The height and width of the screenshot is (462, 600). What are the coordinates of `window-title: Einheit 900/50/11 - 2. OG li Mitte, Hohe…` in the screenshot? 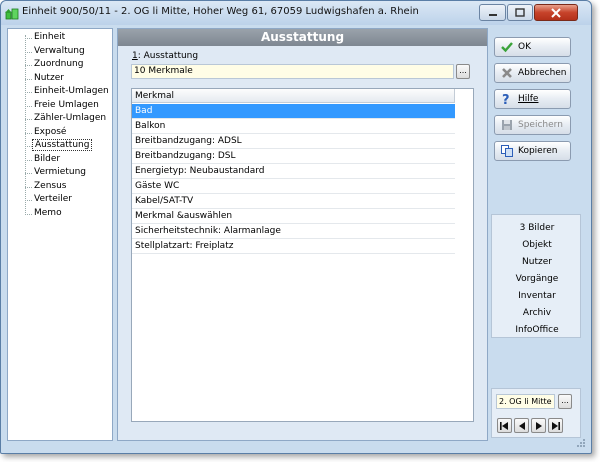 It's located at (220, 11).